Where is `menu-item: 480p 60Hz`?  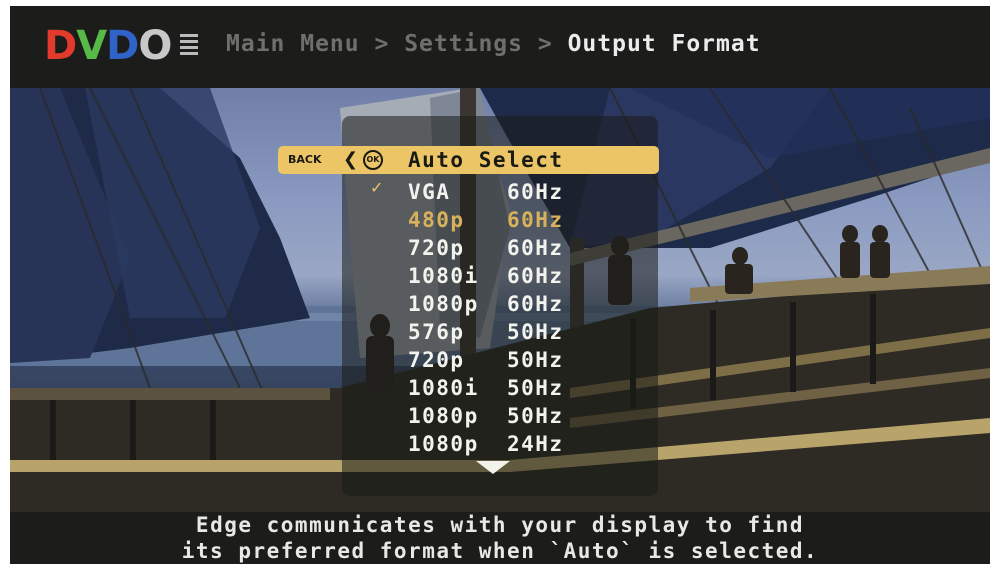 menu-item: 480p 60Hz is located at coordinates (486, 220).